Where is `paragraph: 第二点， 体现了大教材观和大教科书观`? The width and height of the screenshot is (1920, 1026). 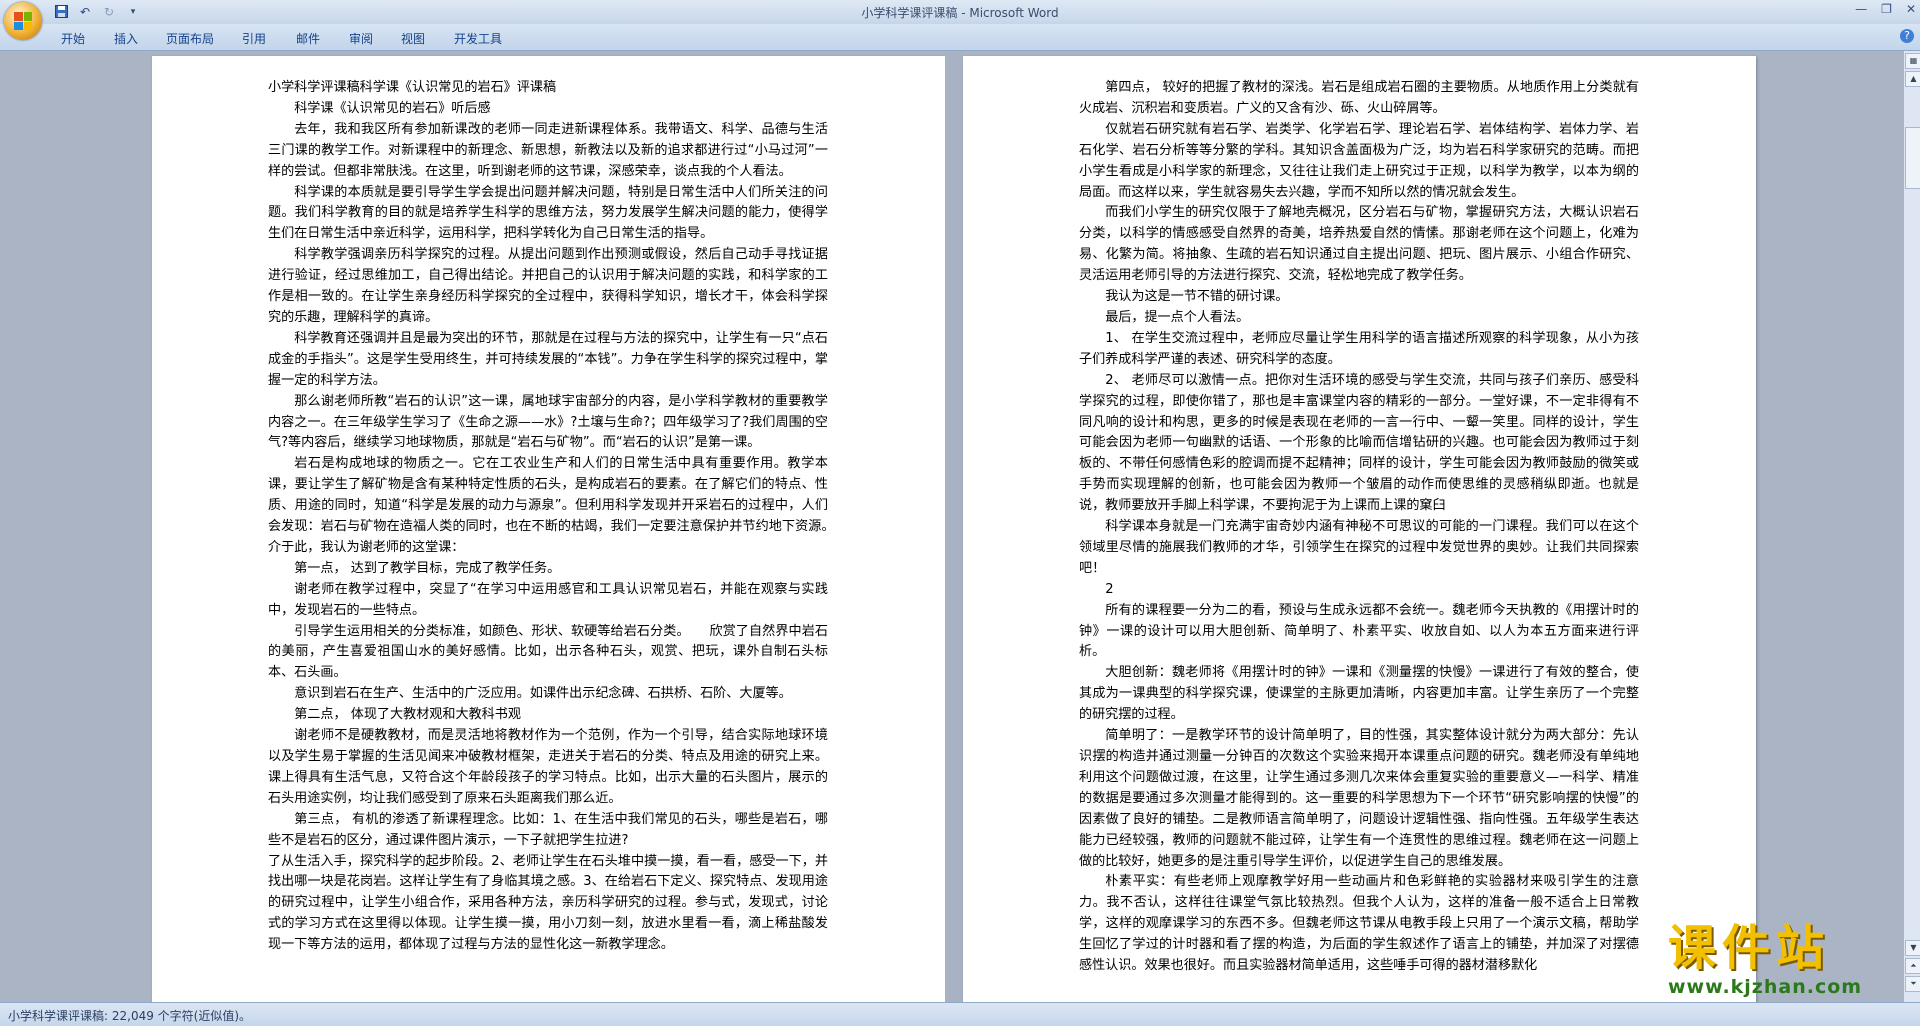 paragraph: 第二点， 体现了大教材观和大教科书观 is located at coordinates (407, 715).